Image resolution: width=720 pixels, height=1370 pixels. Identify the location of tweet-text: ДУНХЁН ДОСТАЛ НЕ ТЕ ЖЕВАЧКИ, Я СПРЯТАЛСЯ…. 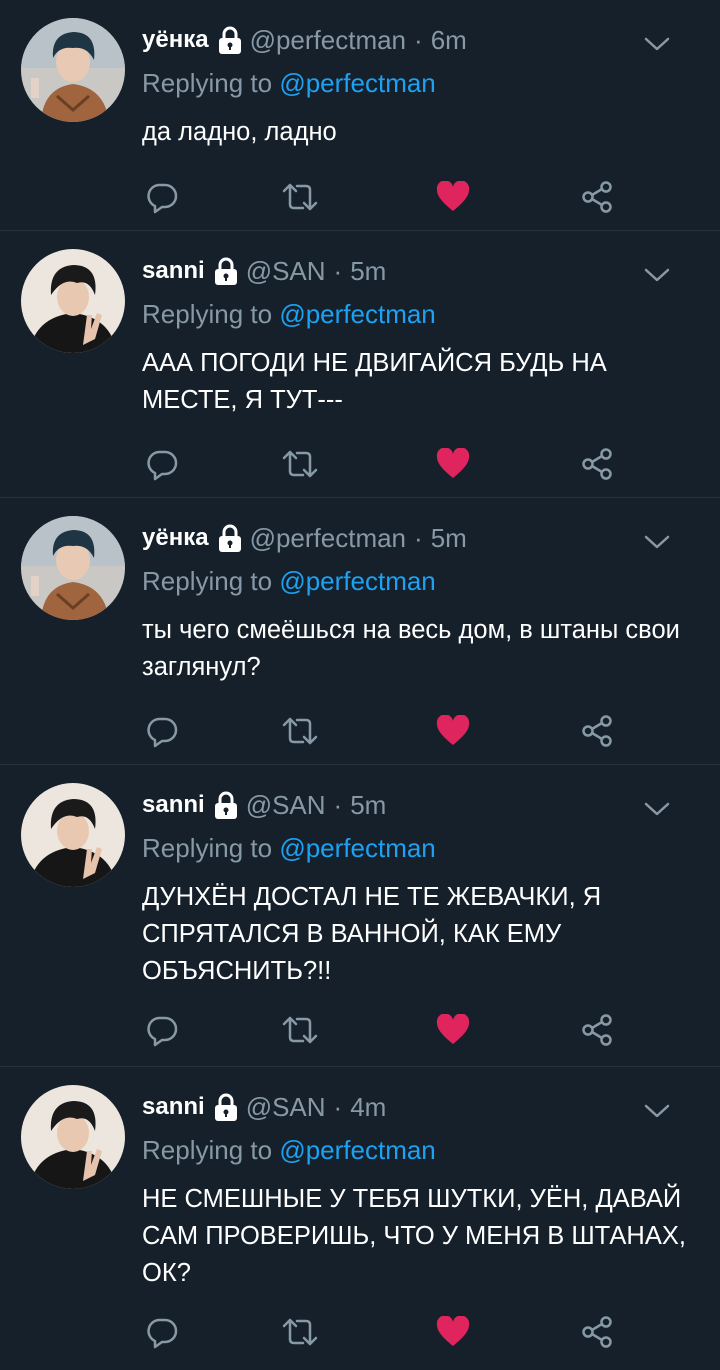
(372, 934).